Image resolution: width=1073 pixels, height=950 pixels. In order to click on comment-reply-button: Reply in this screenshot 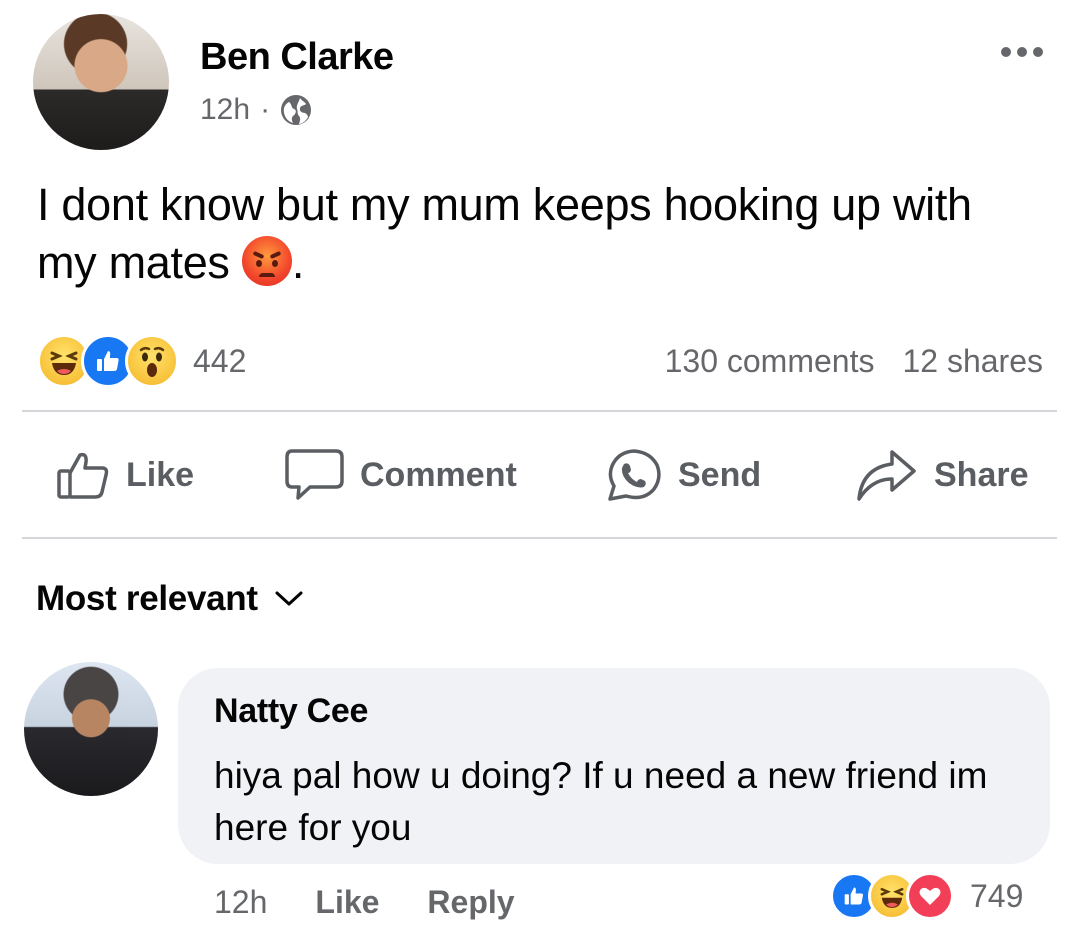, I will do `click(470, 902)`.